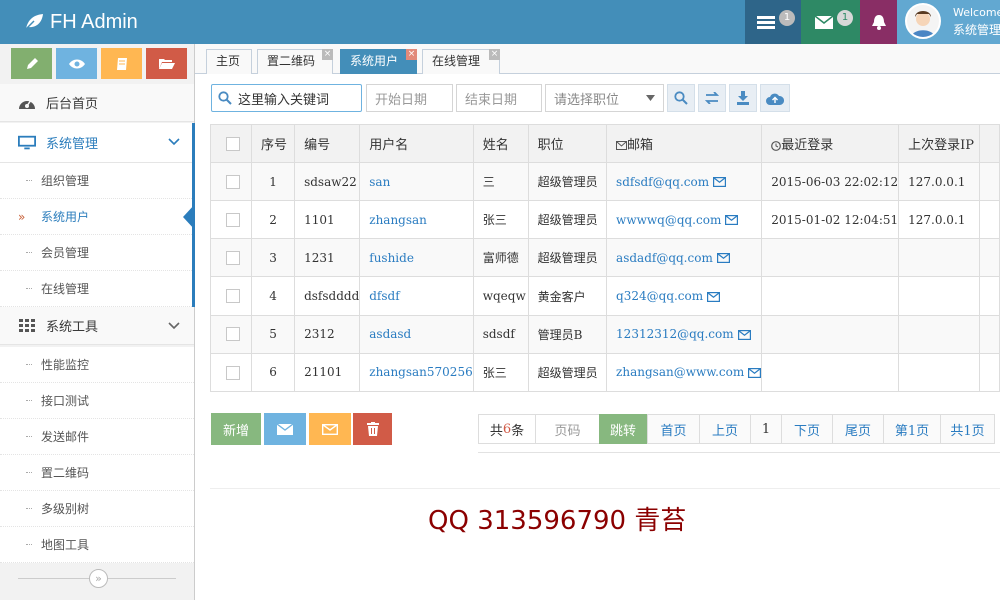 The image size is (1000, 600). Describe the element at coordinates (939, 143) in the screenshot. I see `col-last-ip: 上次登录IP` at that location.